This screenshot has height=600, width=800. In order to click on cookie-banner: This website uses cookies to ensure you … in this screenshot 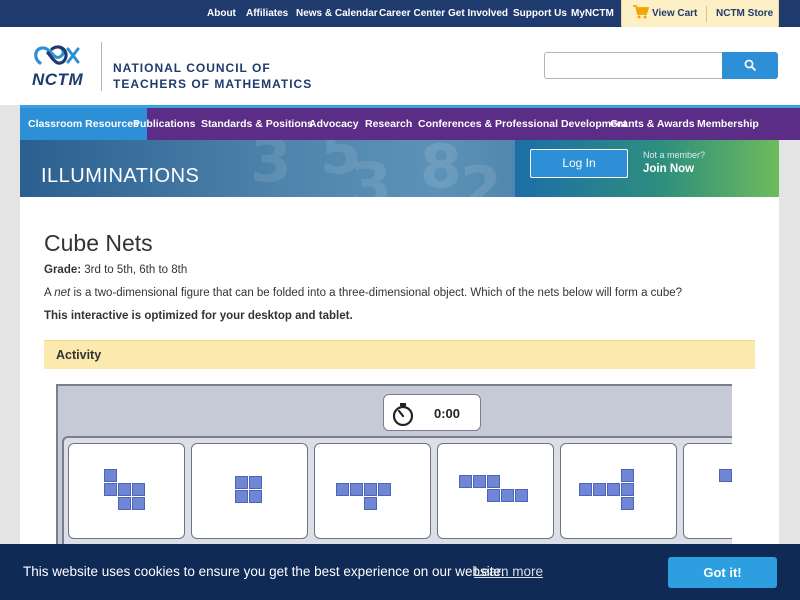, I will do `click(400, 572)`.